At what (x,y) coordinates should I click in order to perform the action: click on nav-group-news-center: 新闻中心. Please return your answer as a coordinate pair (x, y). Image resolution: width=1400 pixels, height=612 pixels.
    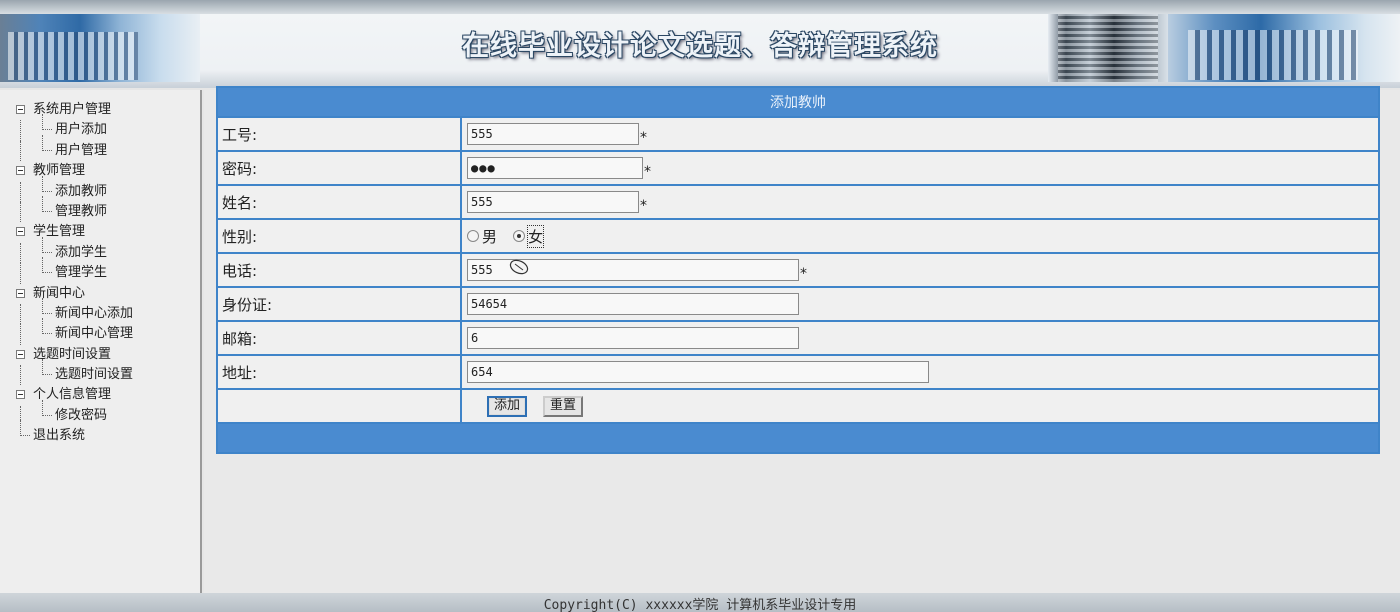
    Looking at the image, I should click on (73, 294).